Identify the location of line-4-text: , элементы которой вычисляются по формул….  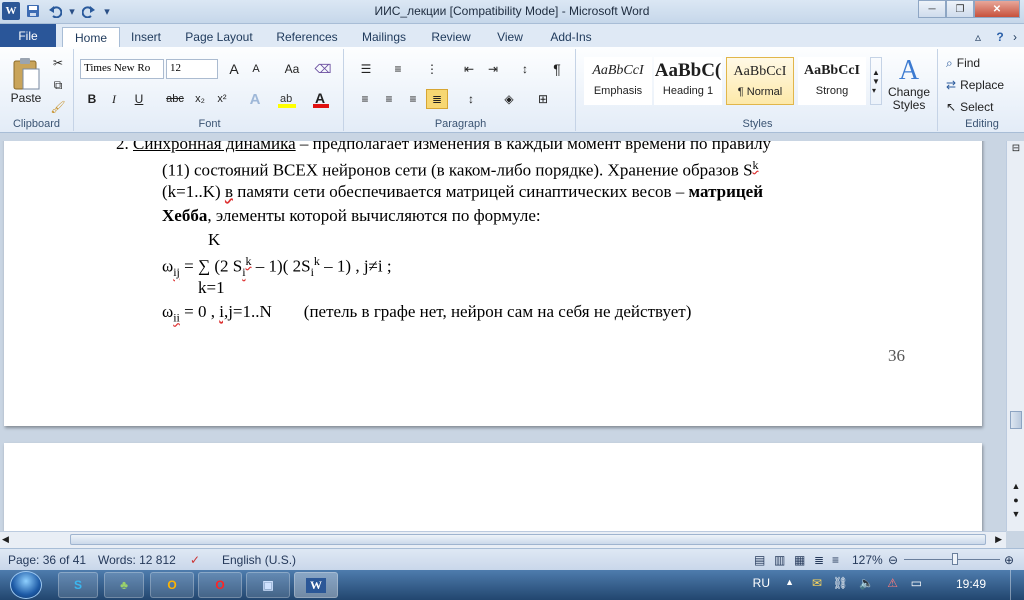
(374, 215).